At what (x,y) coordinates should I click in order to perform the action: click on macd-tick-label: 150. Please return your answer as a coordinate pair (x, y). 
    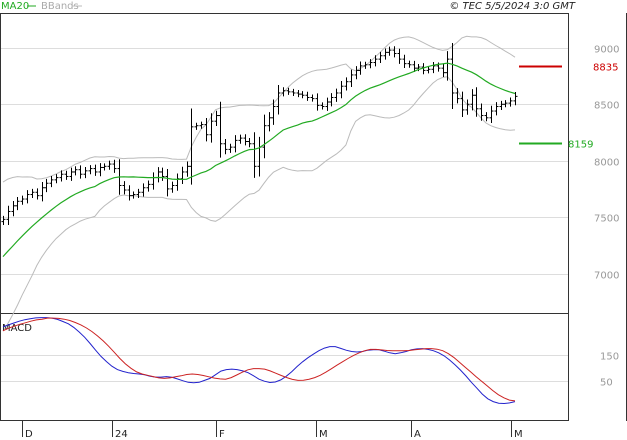
    Looking at the image, I should click on (609, 357).